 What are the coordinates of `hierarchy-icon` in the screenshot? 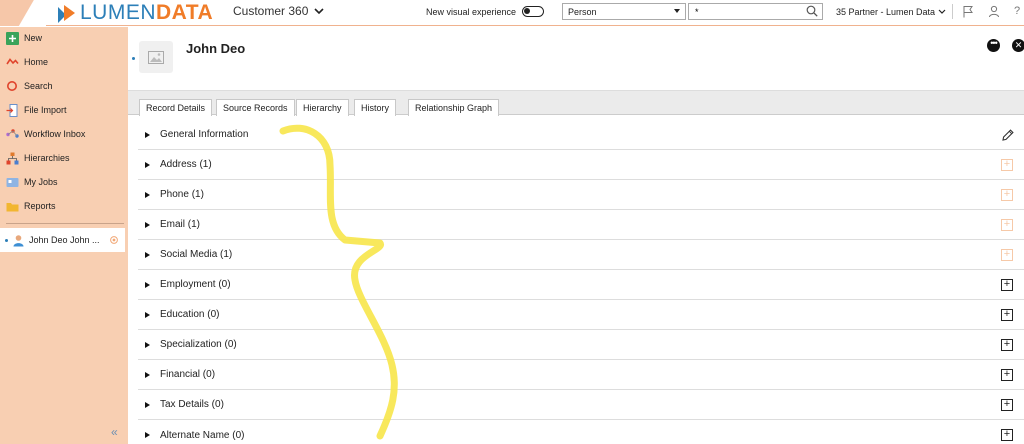 It's located at (12, 158).